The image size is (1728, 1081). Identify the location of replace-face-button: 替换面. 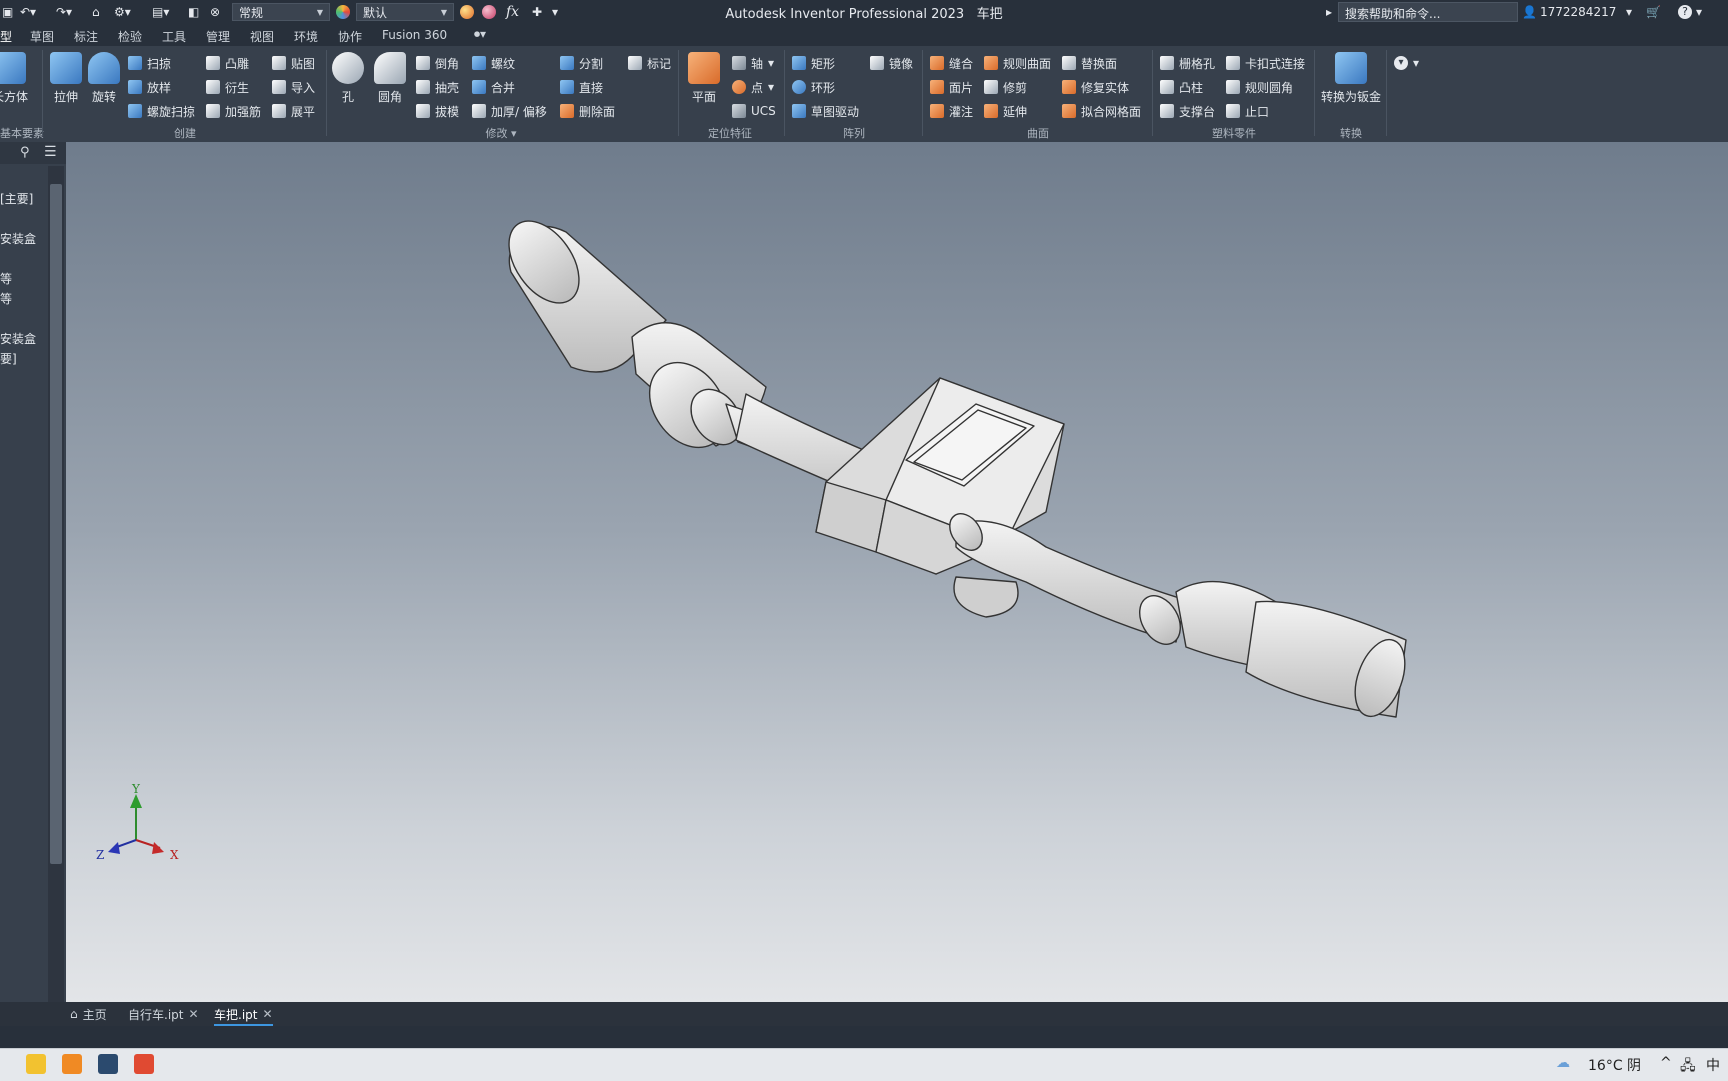
(1089, 63).